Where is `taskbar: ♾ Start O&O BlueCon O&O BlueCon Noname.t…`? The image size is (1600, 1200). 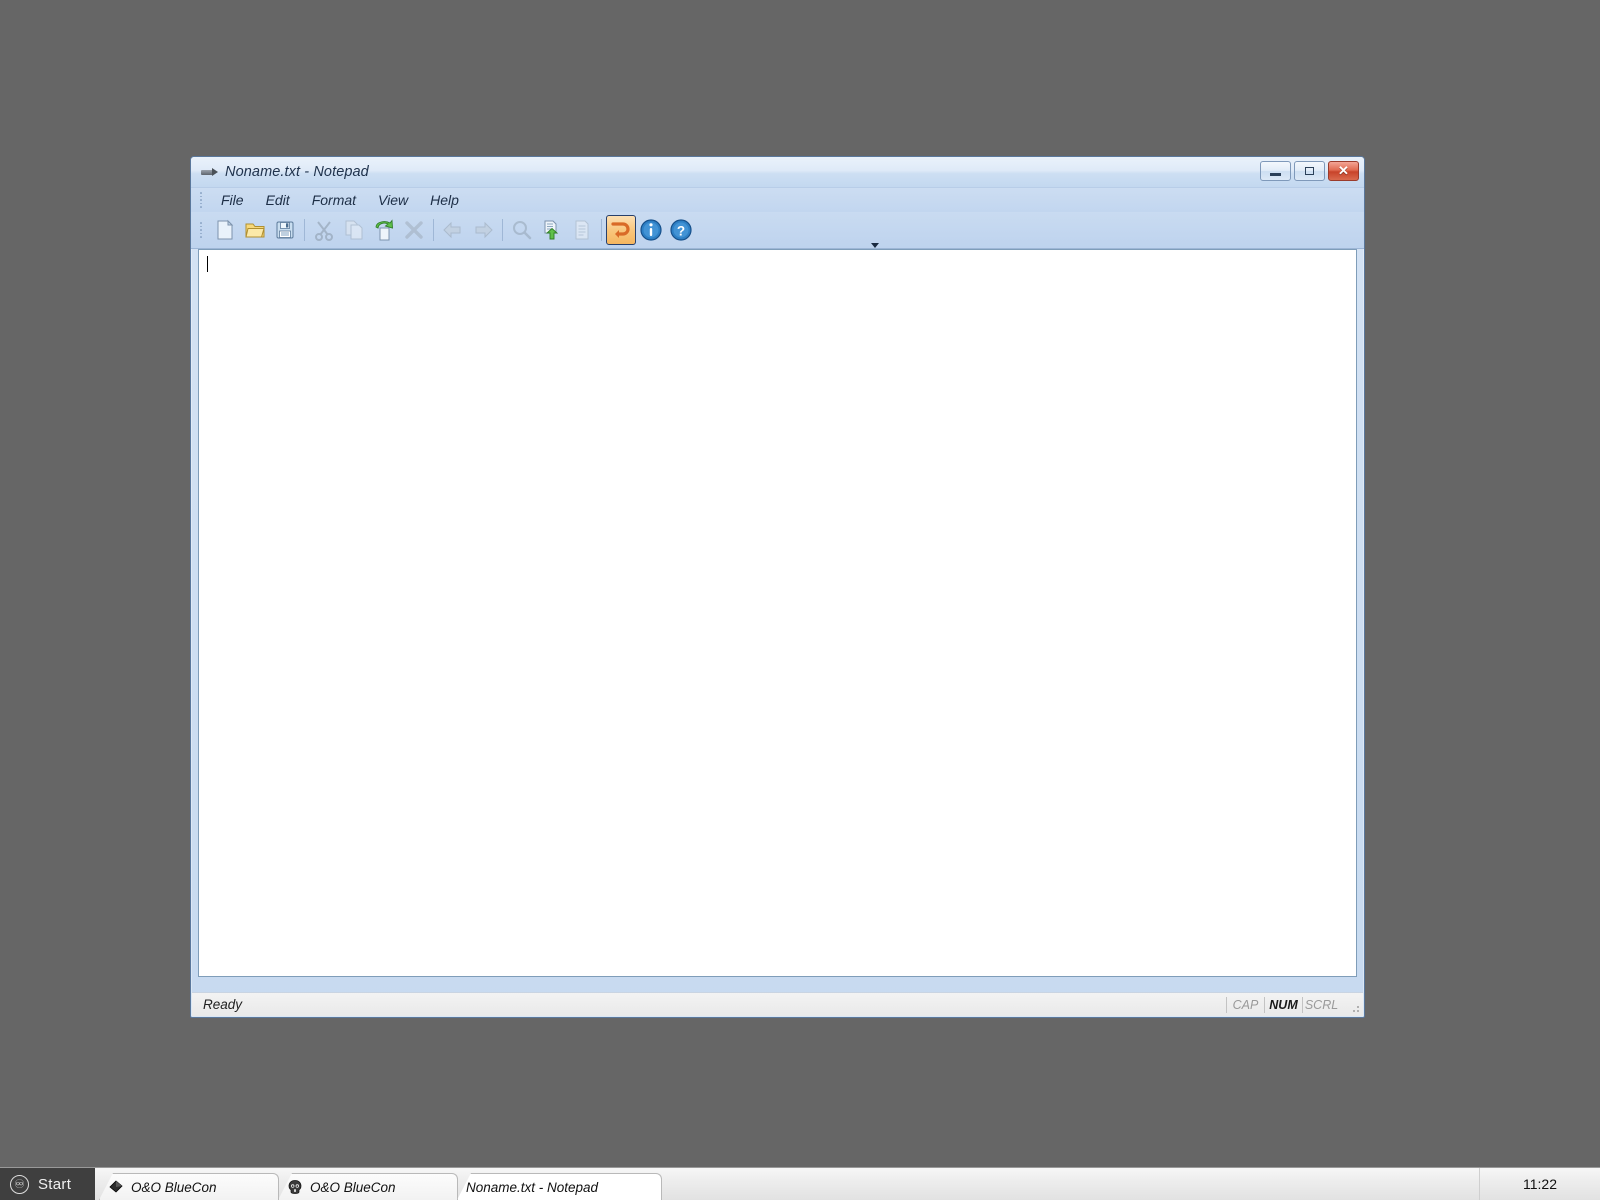 taskbar: ♾ Start O&O BlueCon O&O BlueCon Noname.t… is located at coordinates (800, 1183).